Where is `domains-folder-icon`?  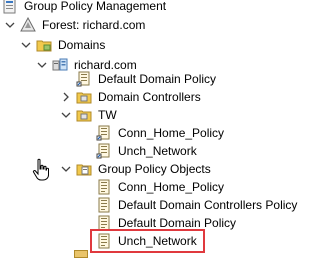 domains-folder-icon is located at coordinates (44, 45).